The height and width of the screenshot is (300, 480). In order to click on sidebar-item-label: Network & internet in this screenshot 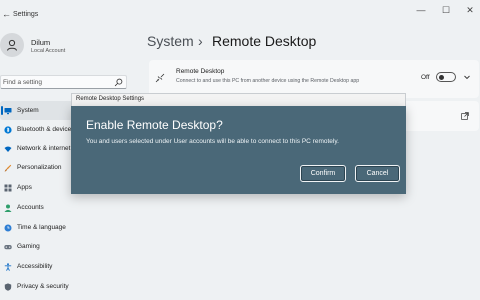, I will do `click(44, 148)`.